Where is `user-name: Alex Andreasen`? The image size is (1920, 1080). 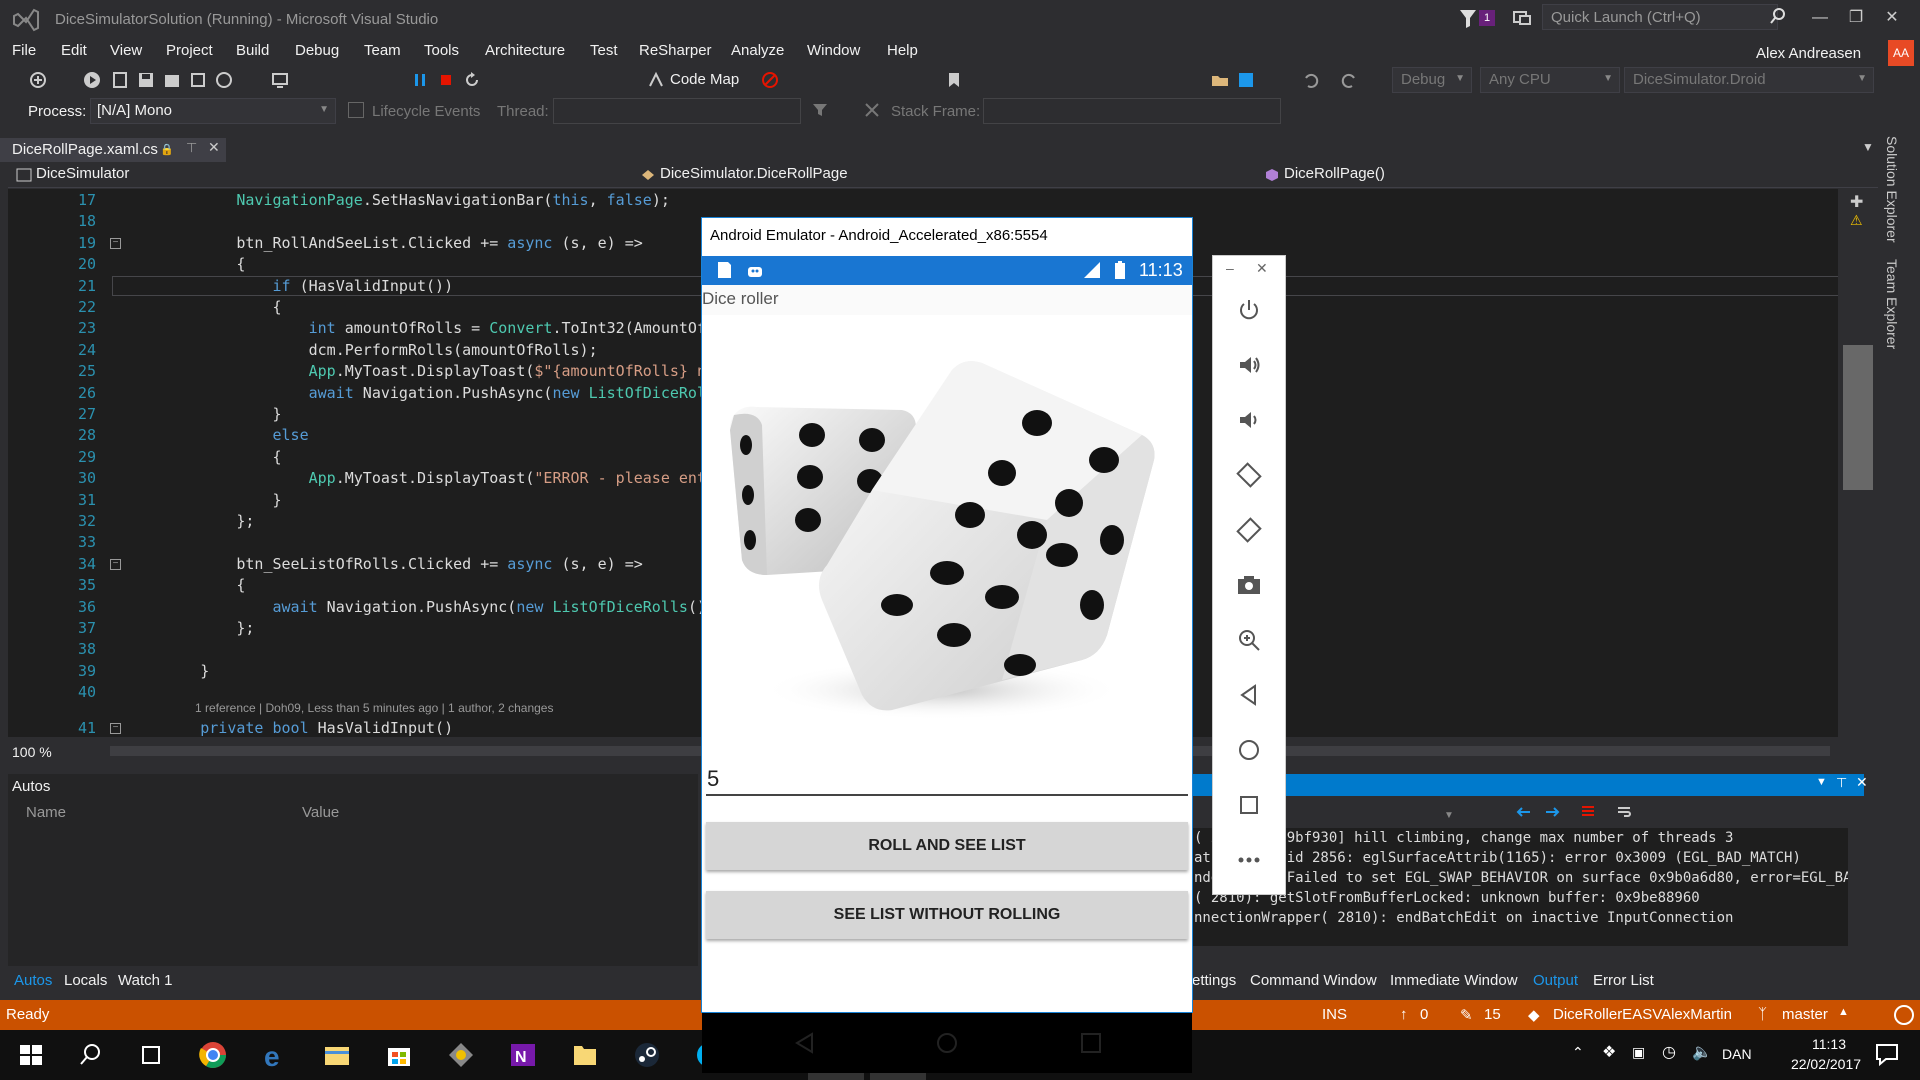
user-name: Alex Andreasen is located at coordinates (1808, 53).